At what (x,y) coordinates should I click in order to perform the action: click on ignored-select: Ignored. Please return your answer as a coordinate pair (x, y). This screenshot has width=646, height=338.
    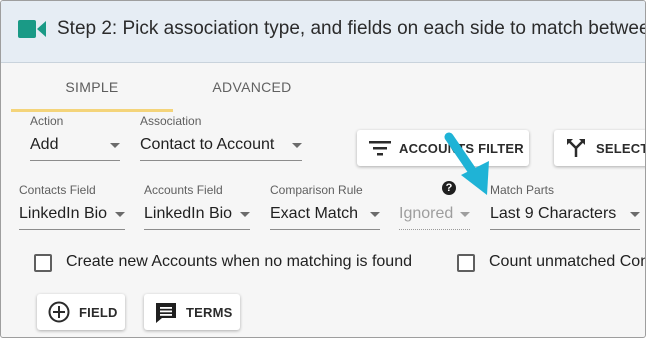
    Looking at the image, I should click on (434, 216).